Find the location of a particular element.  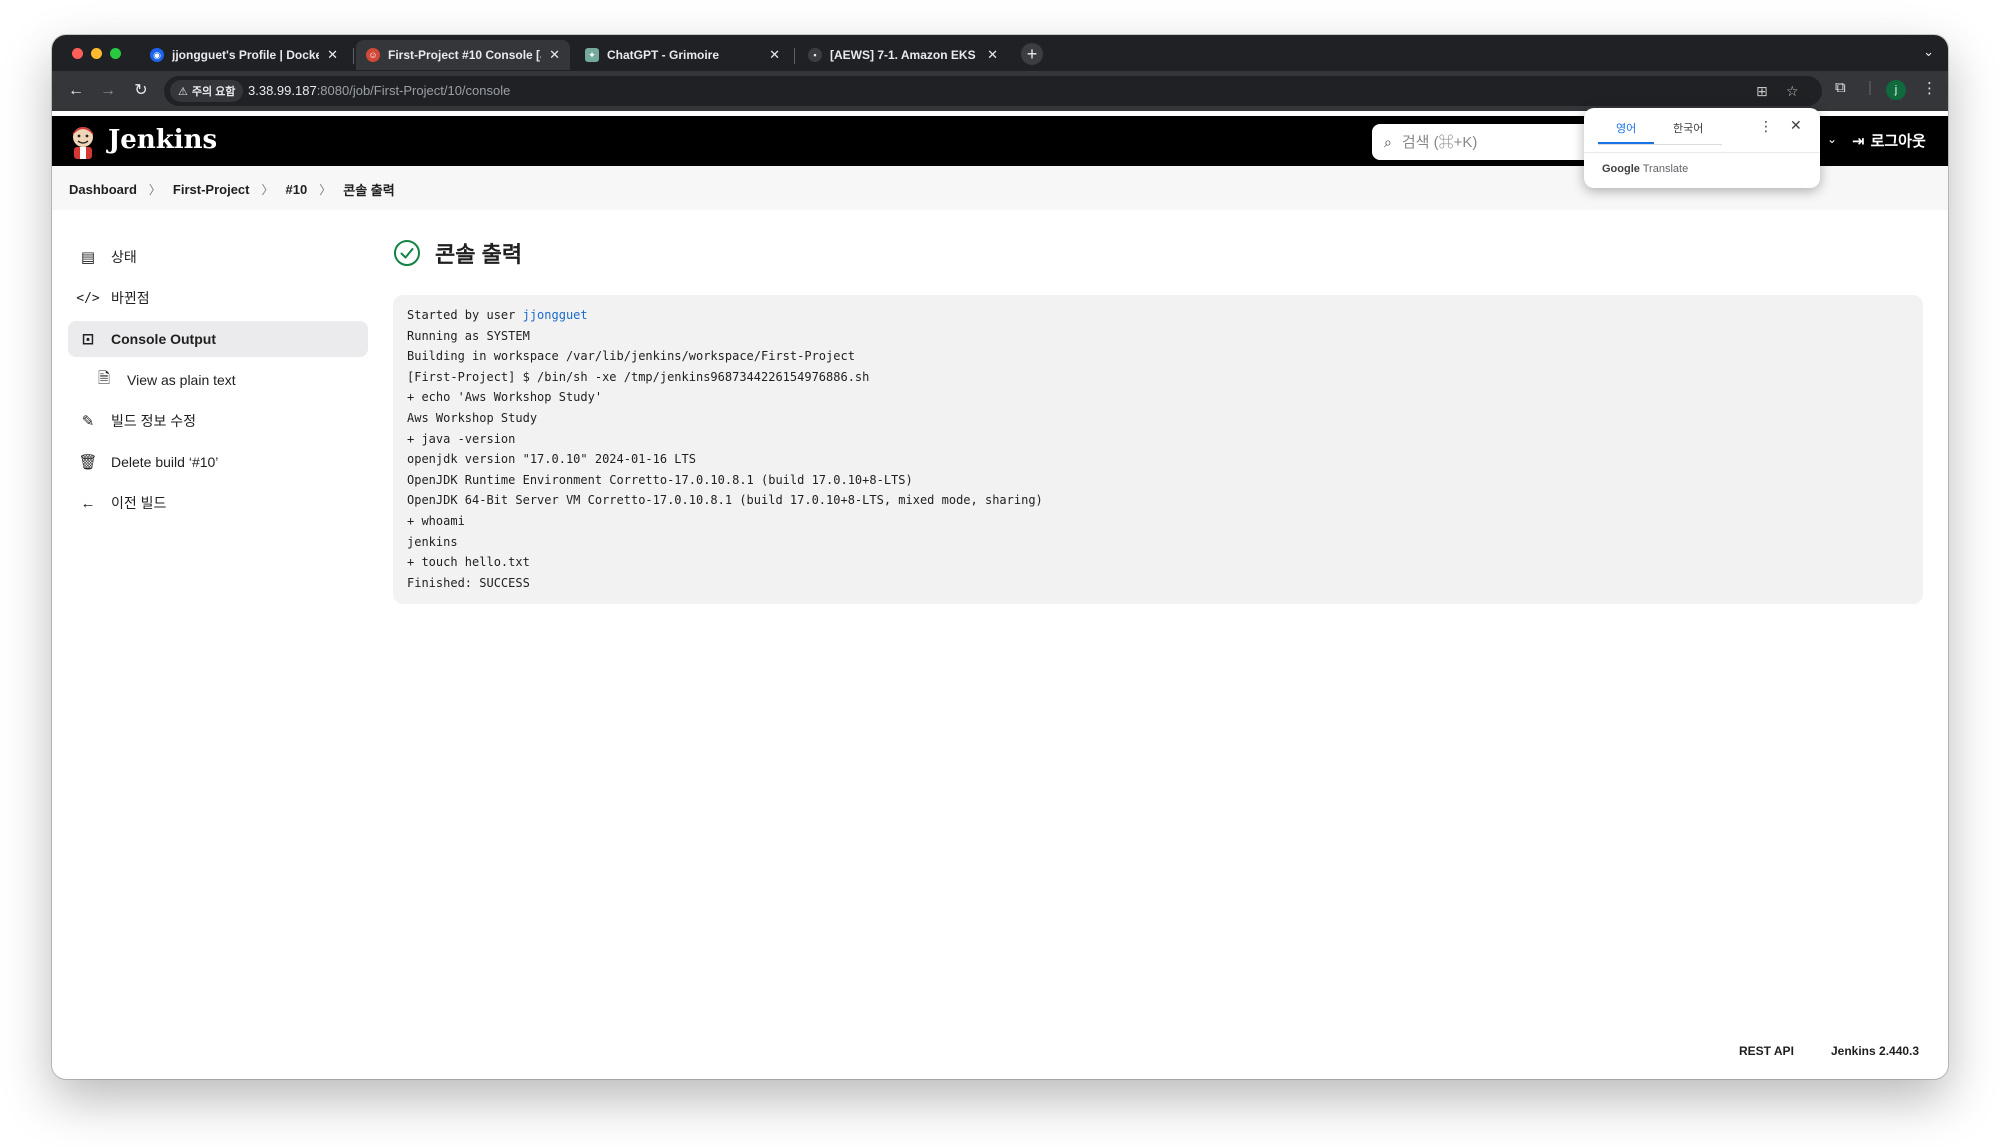

sidebar-item-status: ▤ 상태 is located at coordinates (218, 257).